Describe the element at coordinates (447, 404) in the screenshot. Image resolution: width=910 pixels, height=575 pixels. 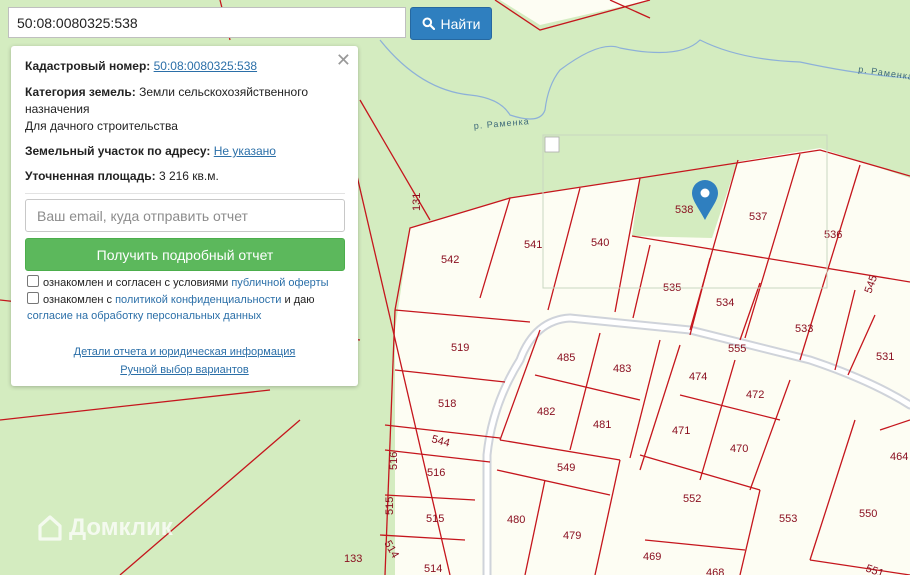
I see `svg-text: 518` at that location.